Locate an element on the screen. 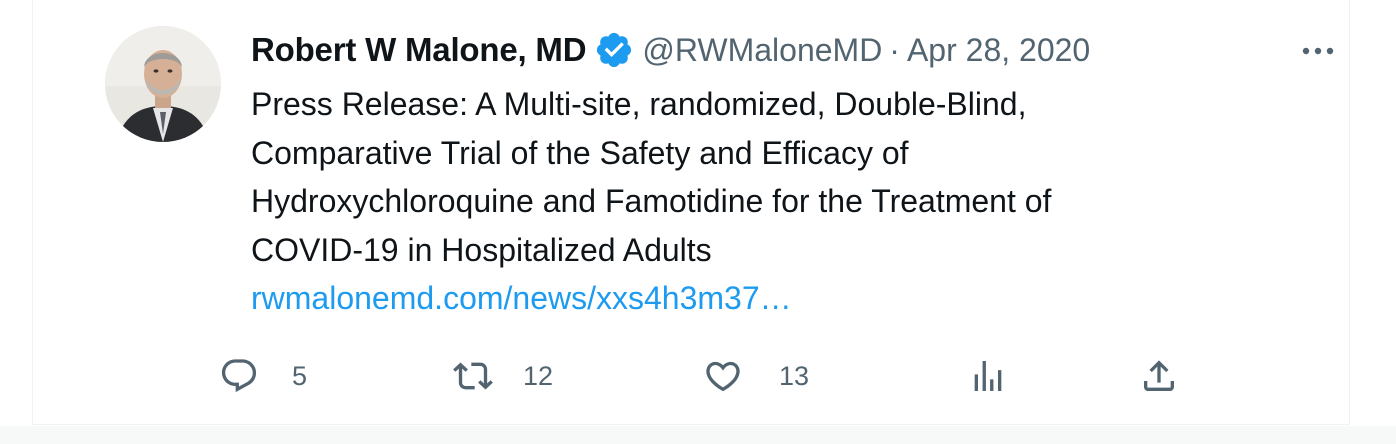 Image resolution: width=1396 pixels, height=444 pixels. tweet-actions: 5 12 13 is located at coordinates (691, 376).